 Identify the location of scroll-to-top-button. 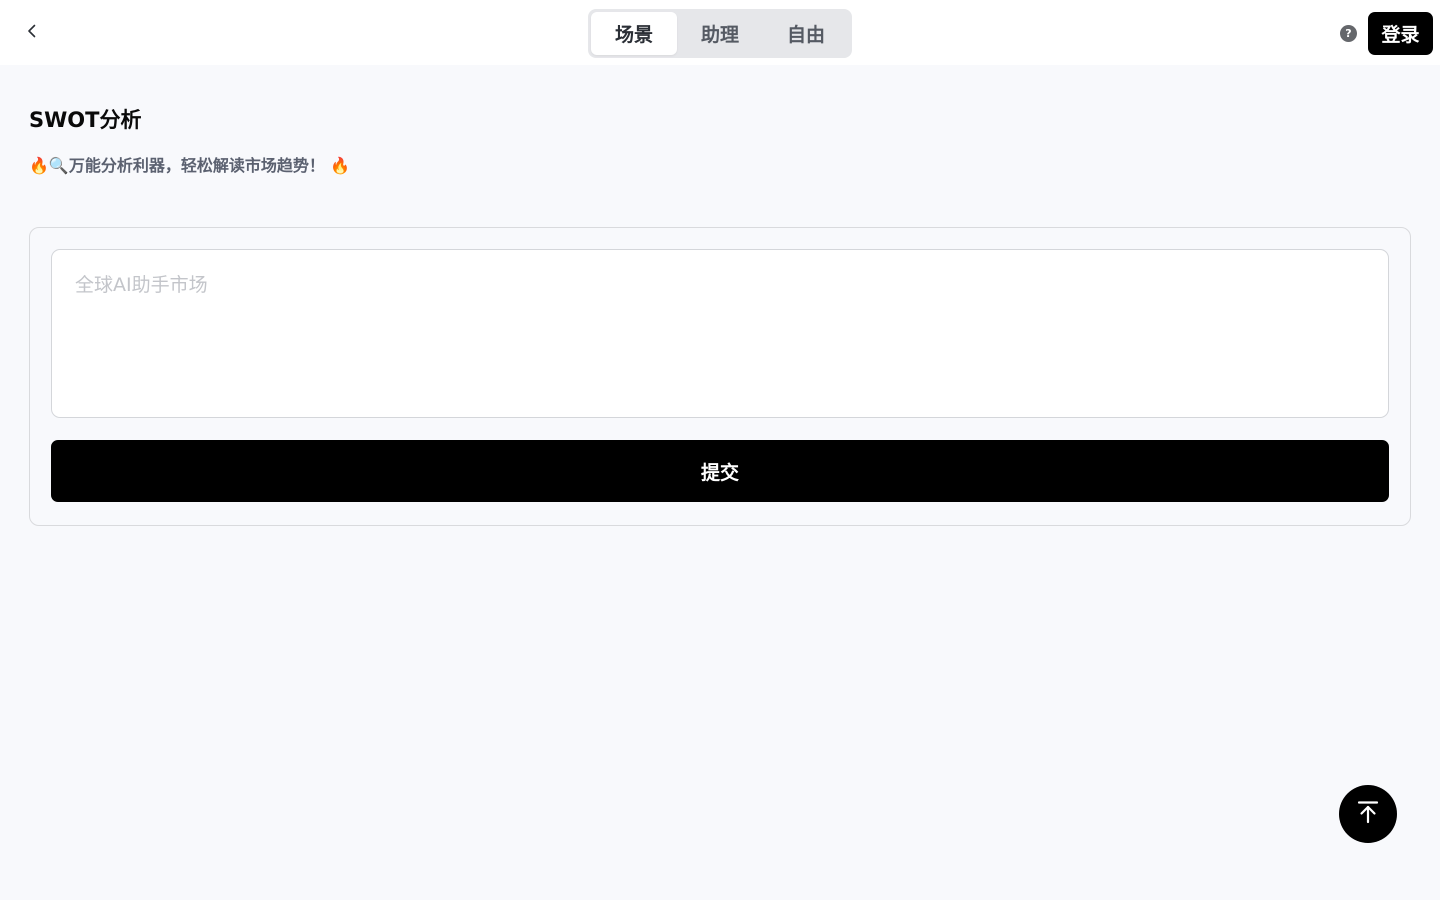
(1368, 814).